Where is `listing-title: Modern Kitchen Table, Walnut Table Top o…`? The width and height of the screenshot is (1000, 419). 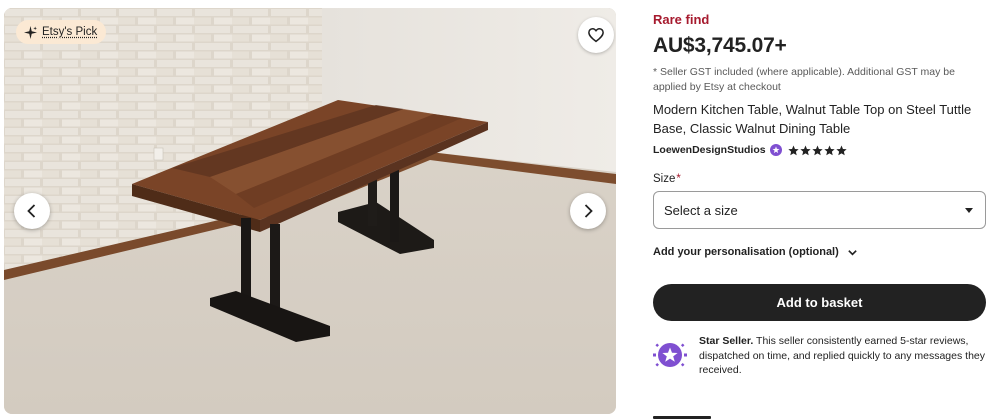
listing-title: Modern Kitchen Table, Walnut Table Top o… is located at coordinates (812, 119).